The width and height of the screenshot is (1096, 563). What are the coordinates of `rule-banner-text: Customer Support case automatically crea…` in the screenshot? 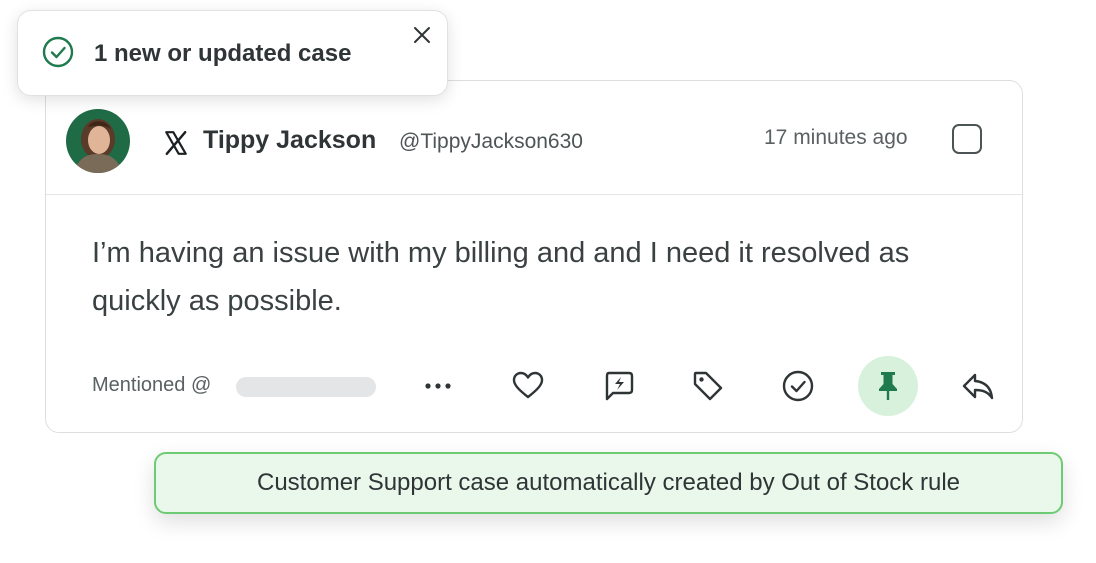 It's located at (608, 482).